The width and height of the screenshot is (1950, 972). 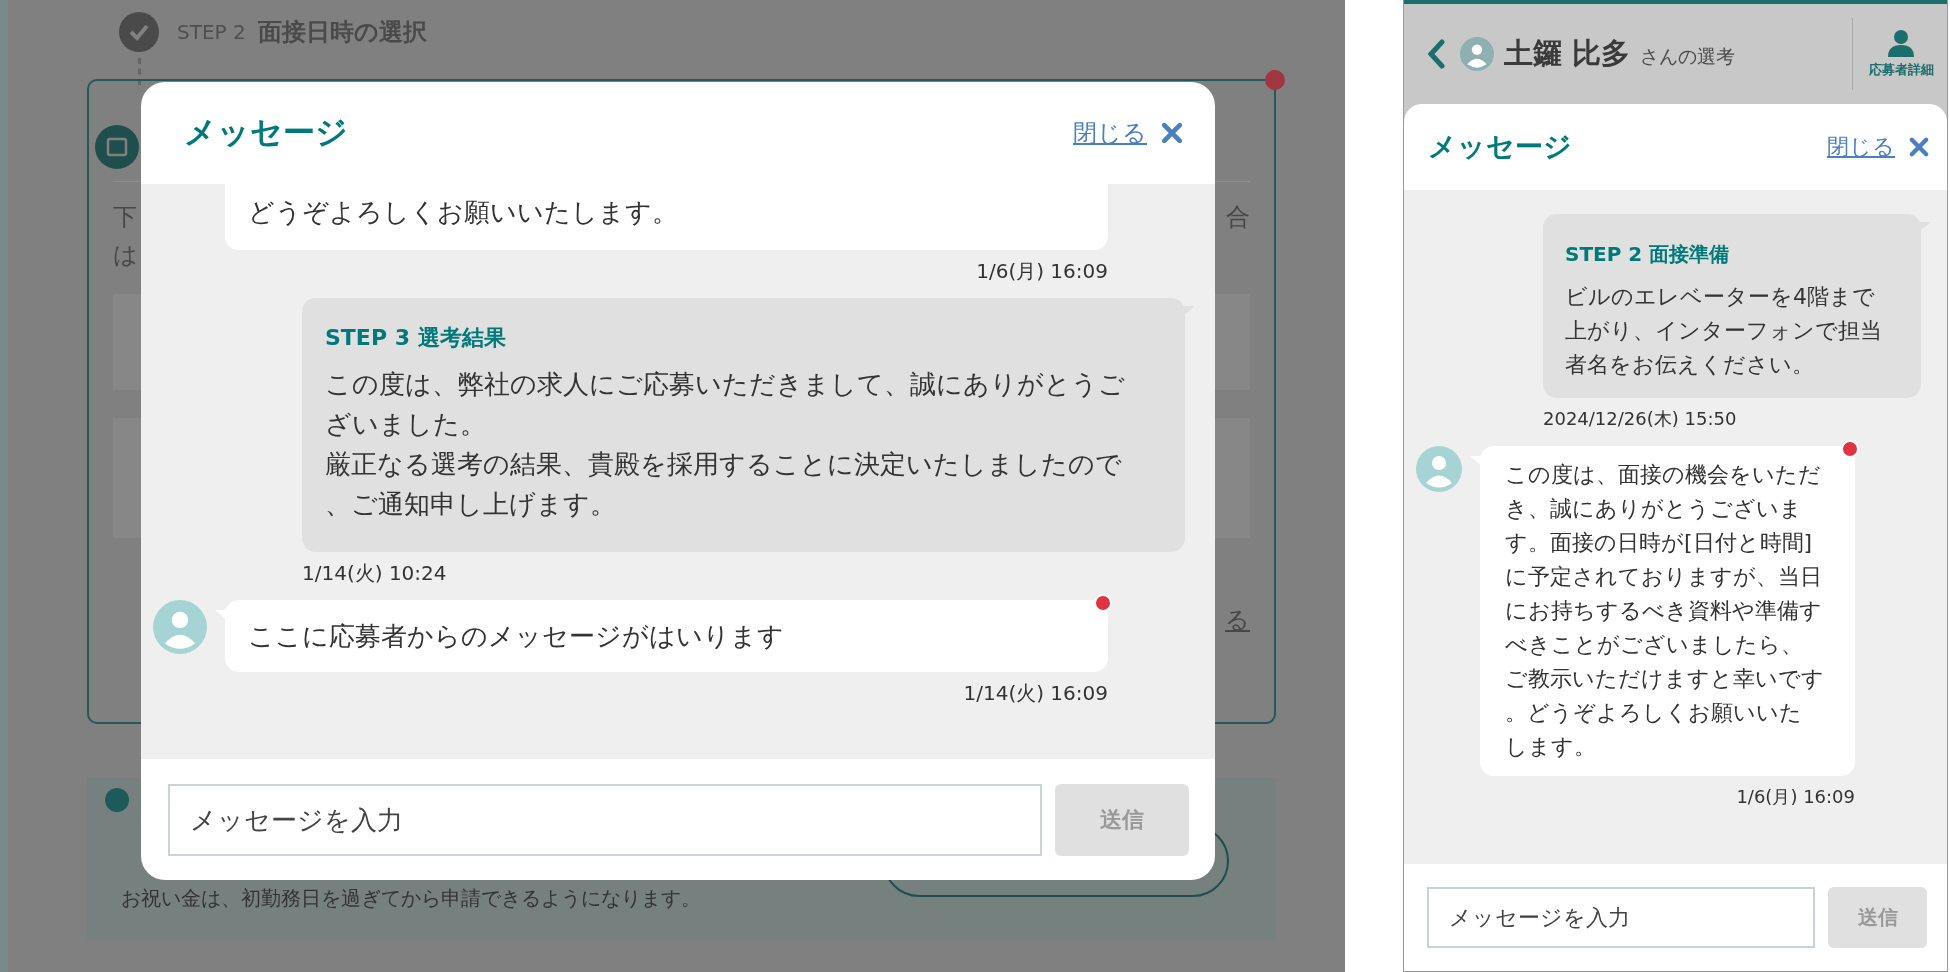 What do you see at coordinates (1901, 43) in the screenshot?
I see `person-icon` at bounding box center [1901, 43].